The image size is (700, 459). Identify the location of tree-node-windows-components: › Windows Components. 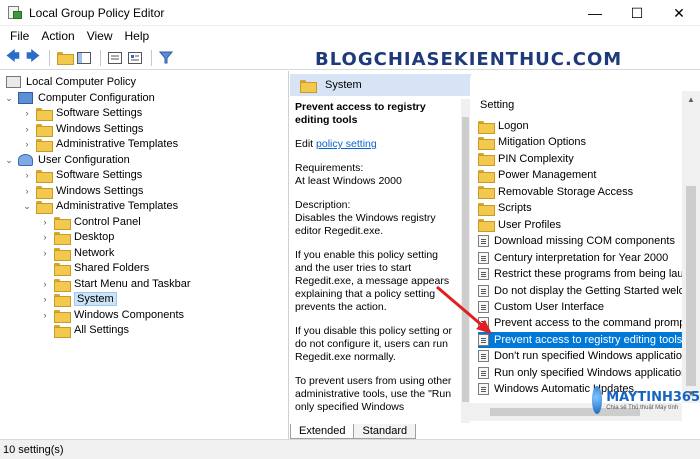
(112, 315).